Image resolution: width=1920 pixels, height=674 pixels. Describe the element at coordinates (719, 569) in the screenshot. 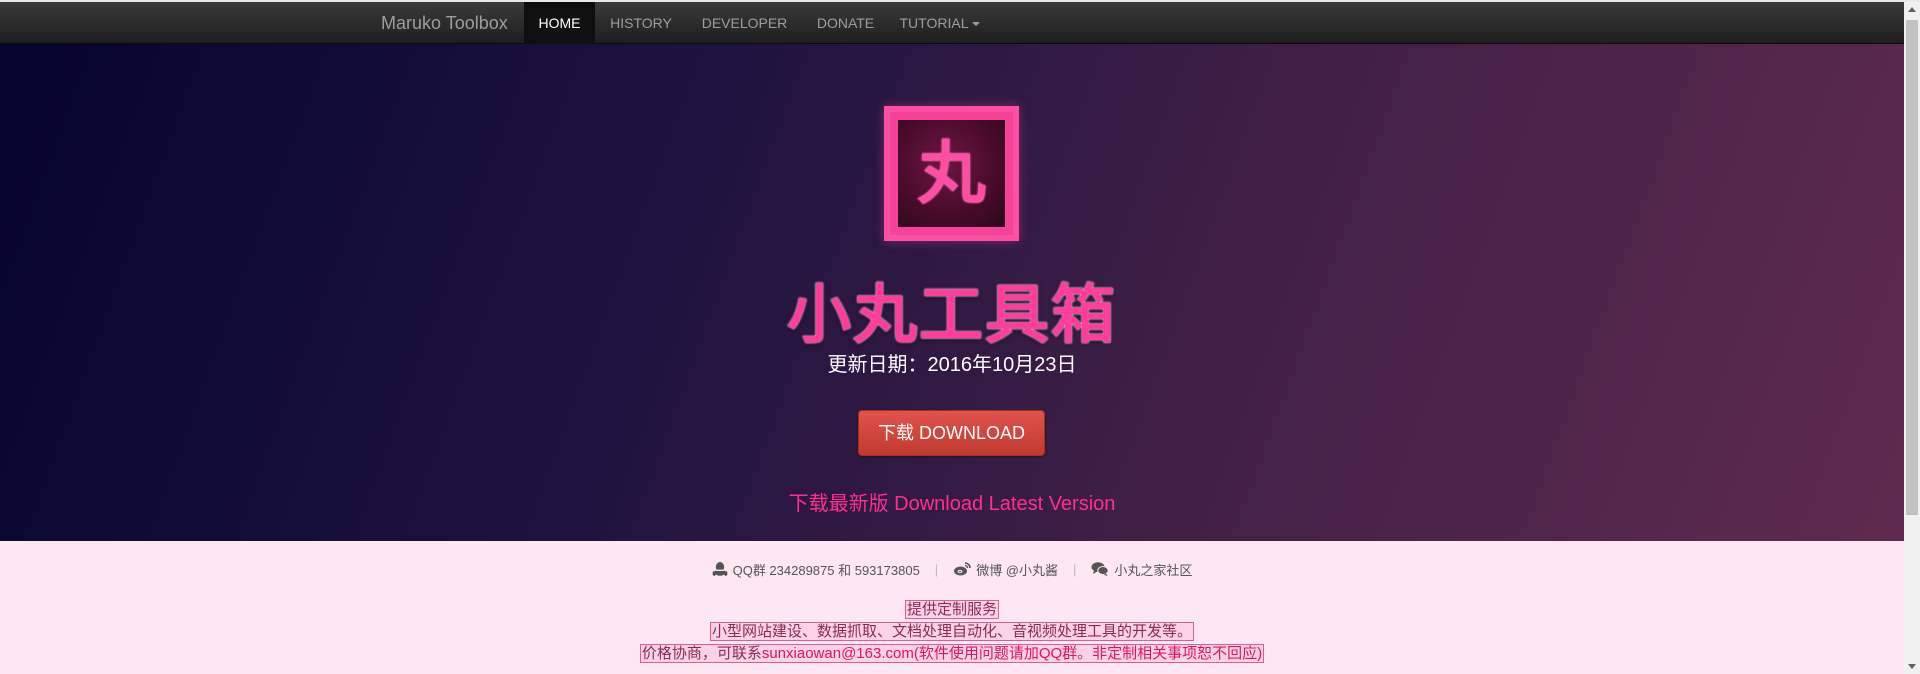

I see `qq-penguin-icon` at that location.